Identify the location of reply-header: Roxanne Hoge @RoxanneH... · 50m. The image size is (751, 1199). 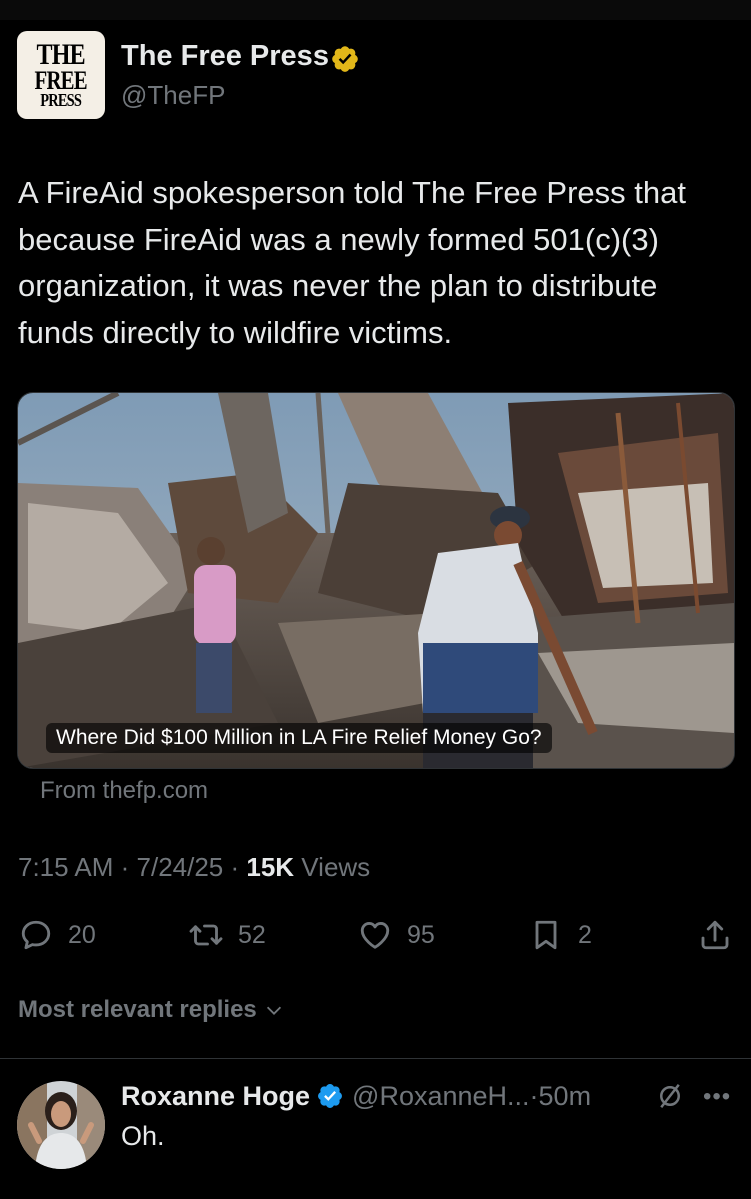
(356, 1096).